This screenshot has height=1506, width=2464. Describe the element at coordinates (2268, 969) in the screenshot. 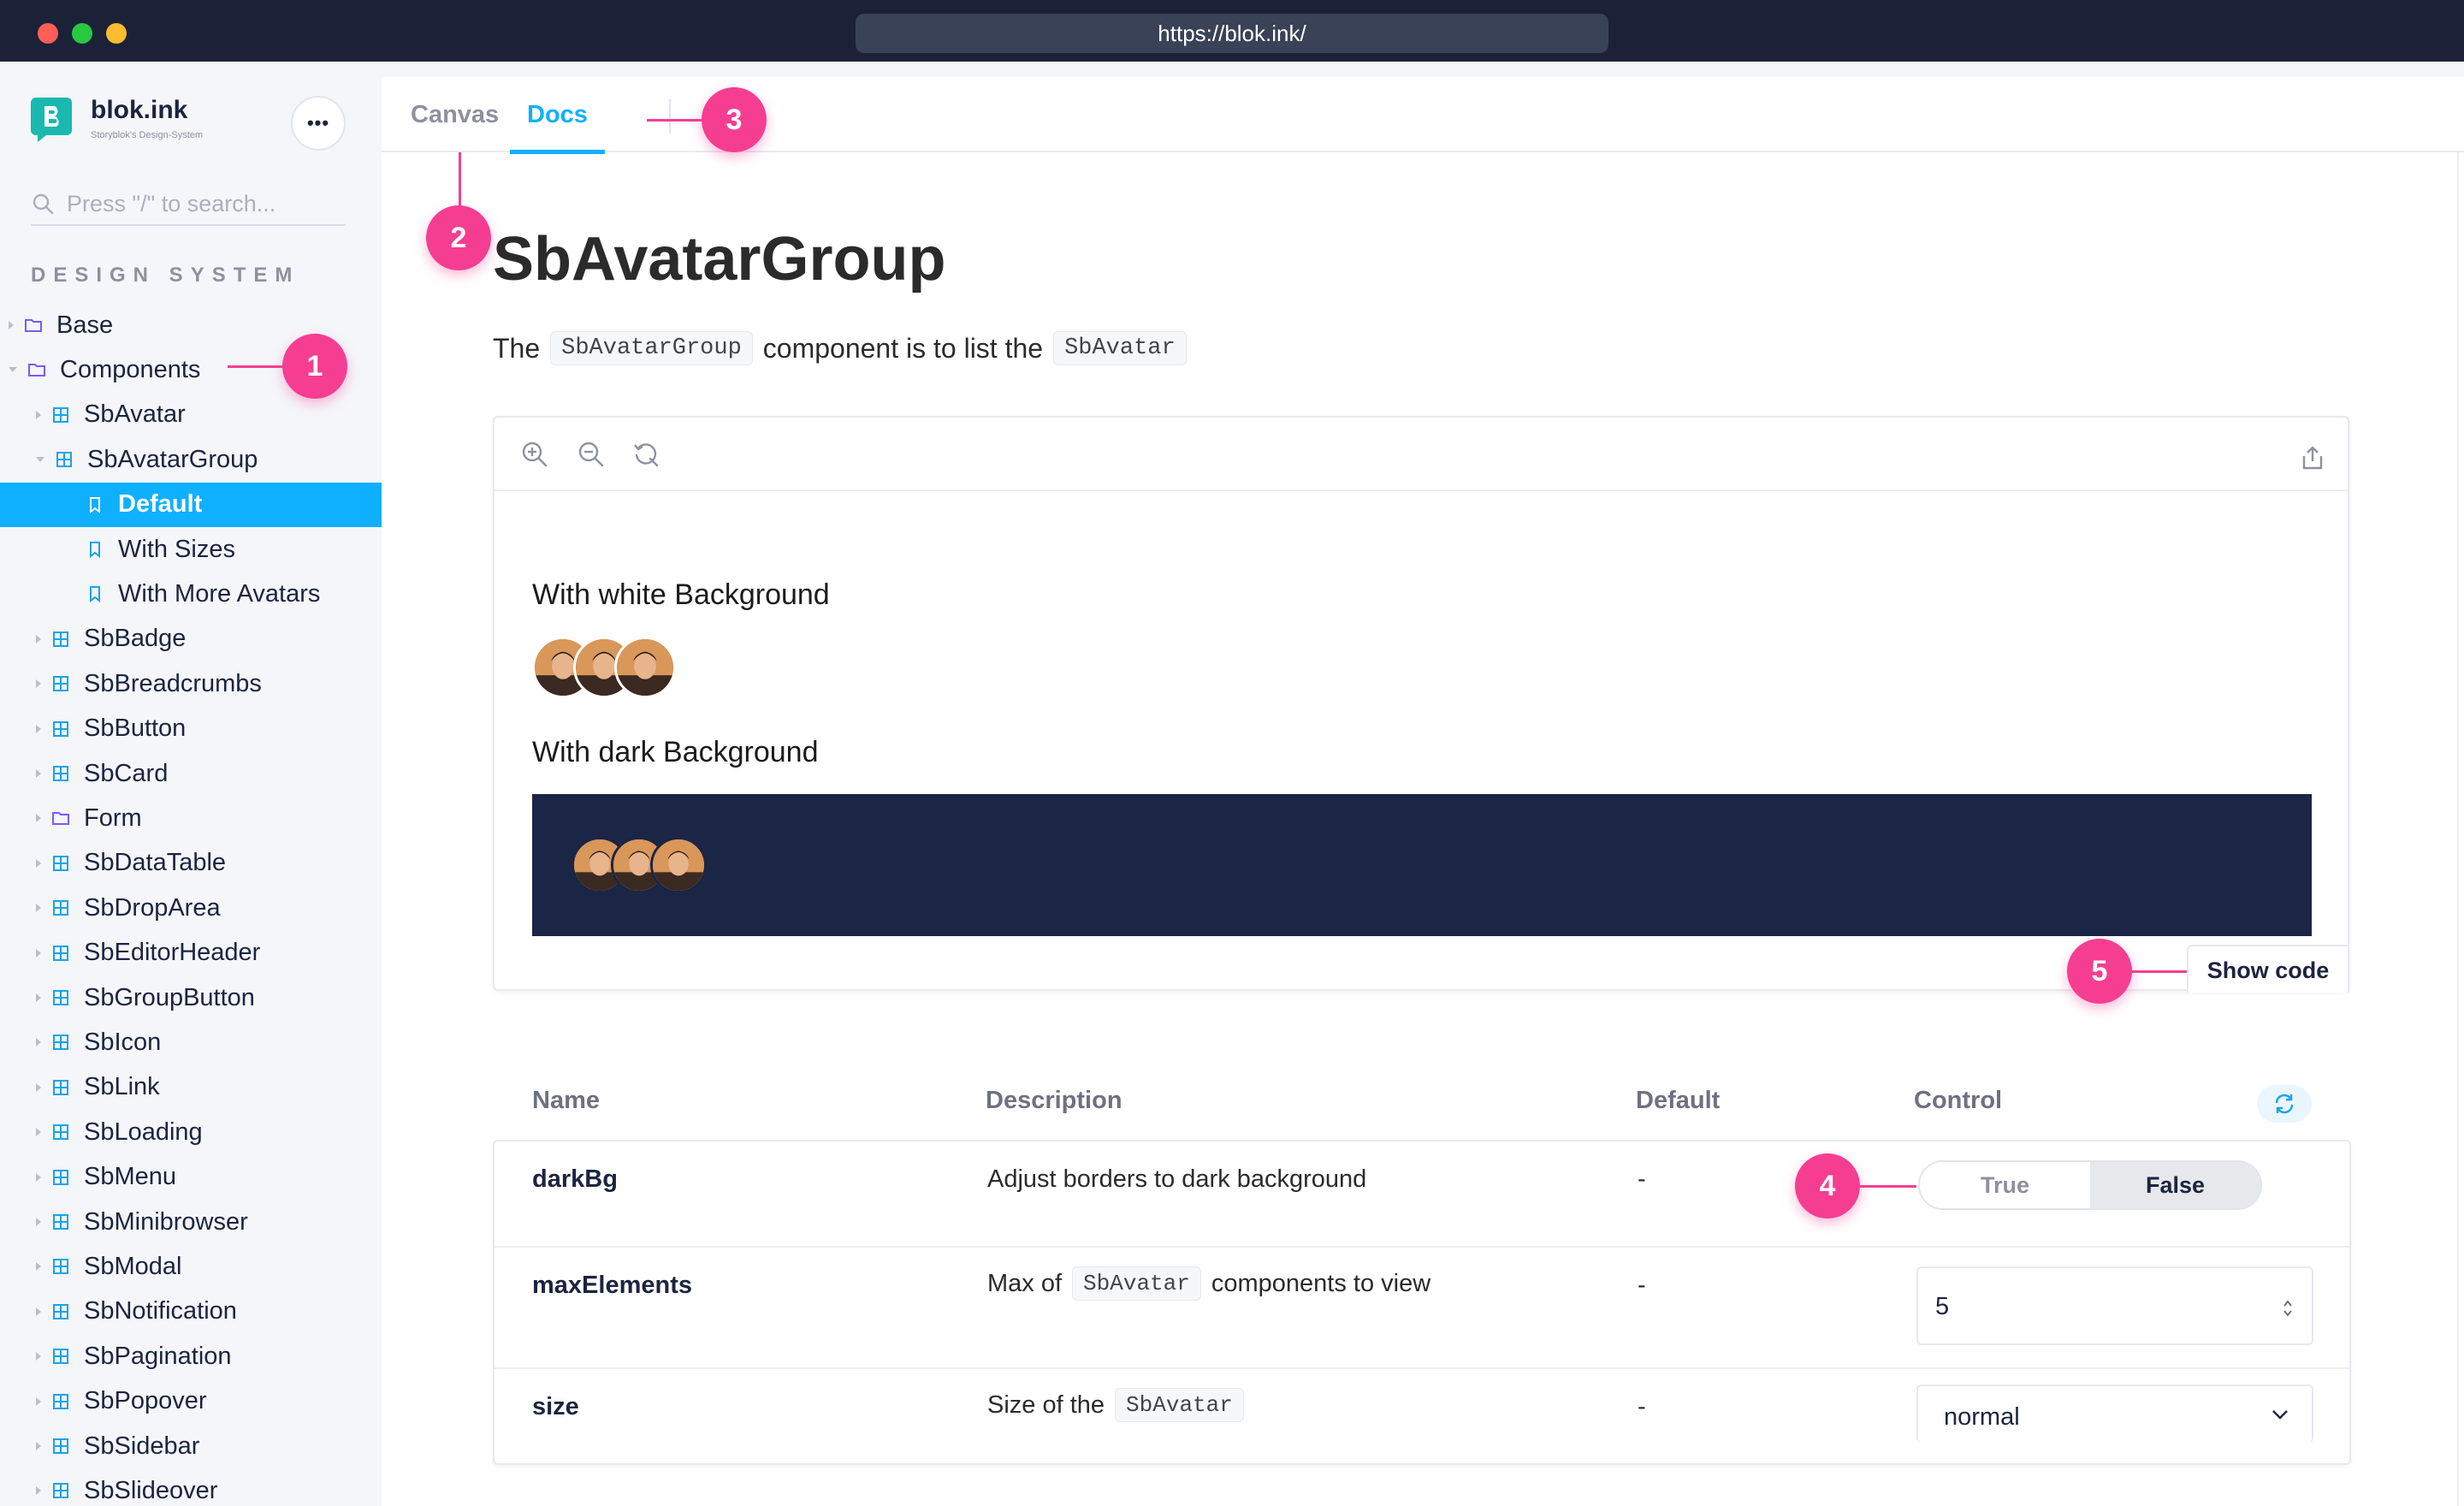

I see `show-code-button: Show code` at that location.